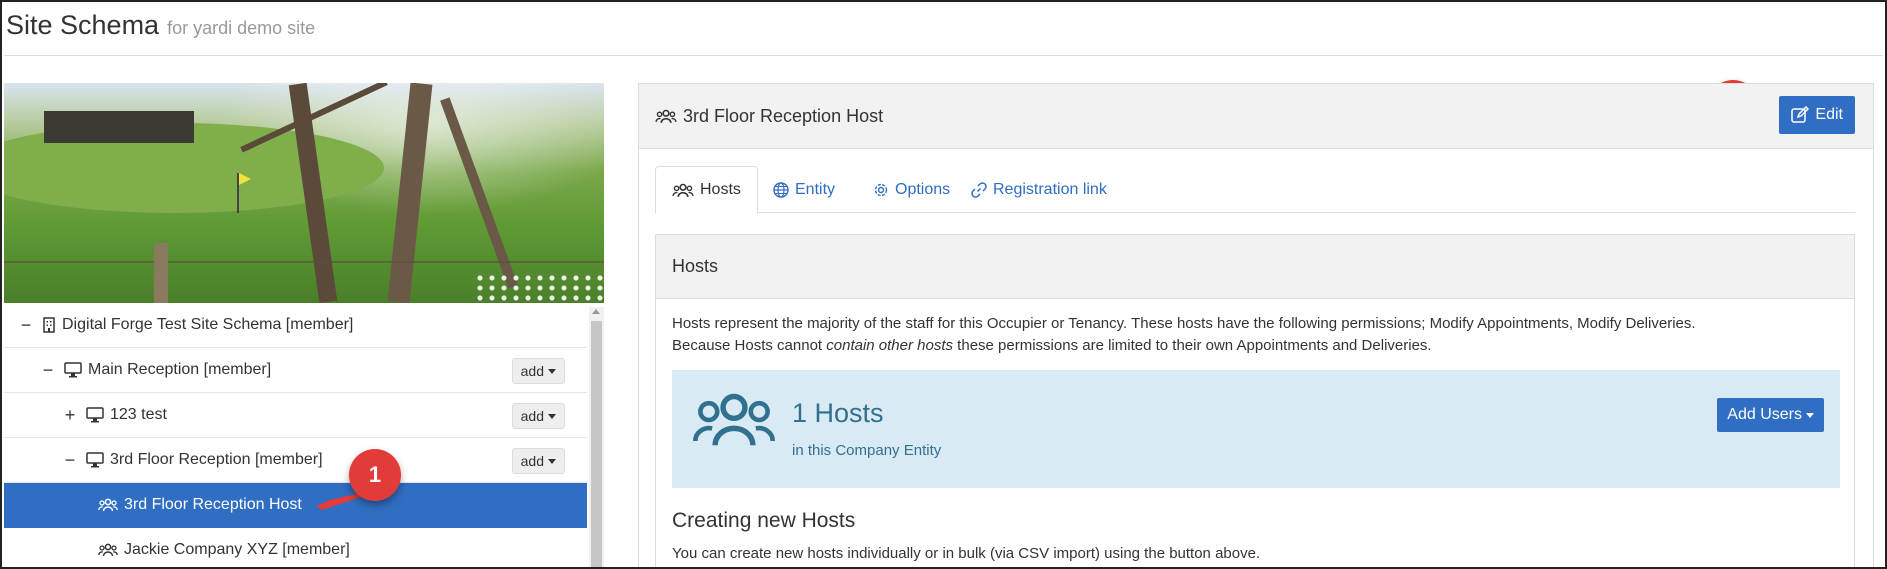 The image size is (1887, 569). What do you see at coordinates (804, 189) in the screenshot?
I see `tab-entity: Entity` at bounding box center [804, 189].